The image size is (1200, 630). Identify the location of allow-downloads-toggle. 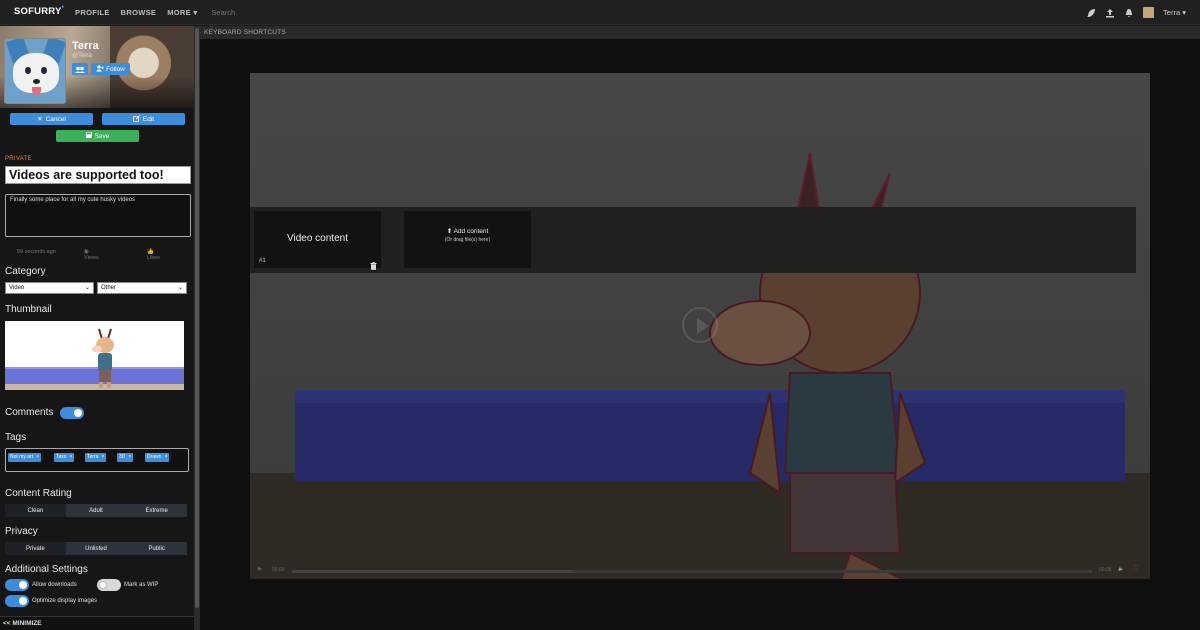
(17, 585).